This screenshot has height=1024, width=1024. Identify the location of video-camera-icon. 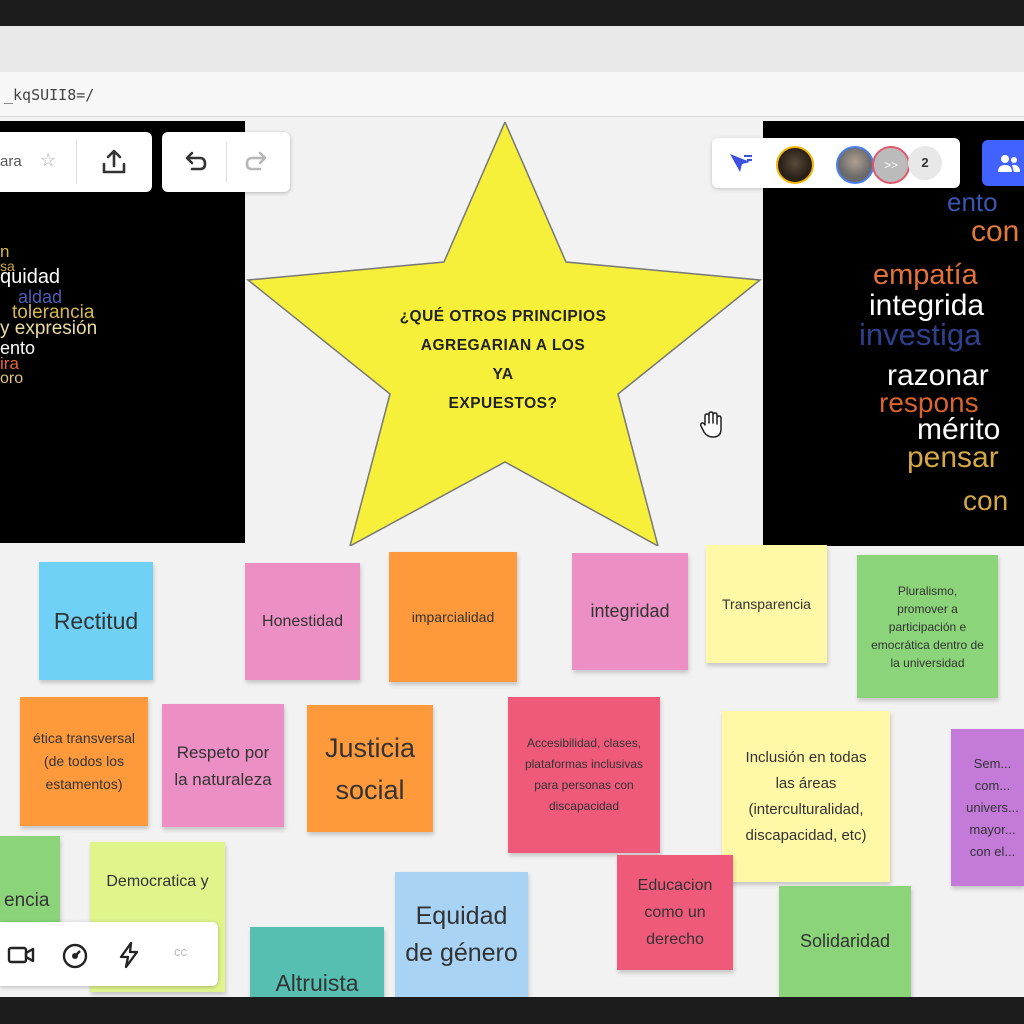
(21, 955).